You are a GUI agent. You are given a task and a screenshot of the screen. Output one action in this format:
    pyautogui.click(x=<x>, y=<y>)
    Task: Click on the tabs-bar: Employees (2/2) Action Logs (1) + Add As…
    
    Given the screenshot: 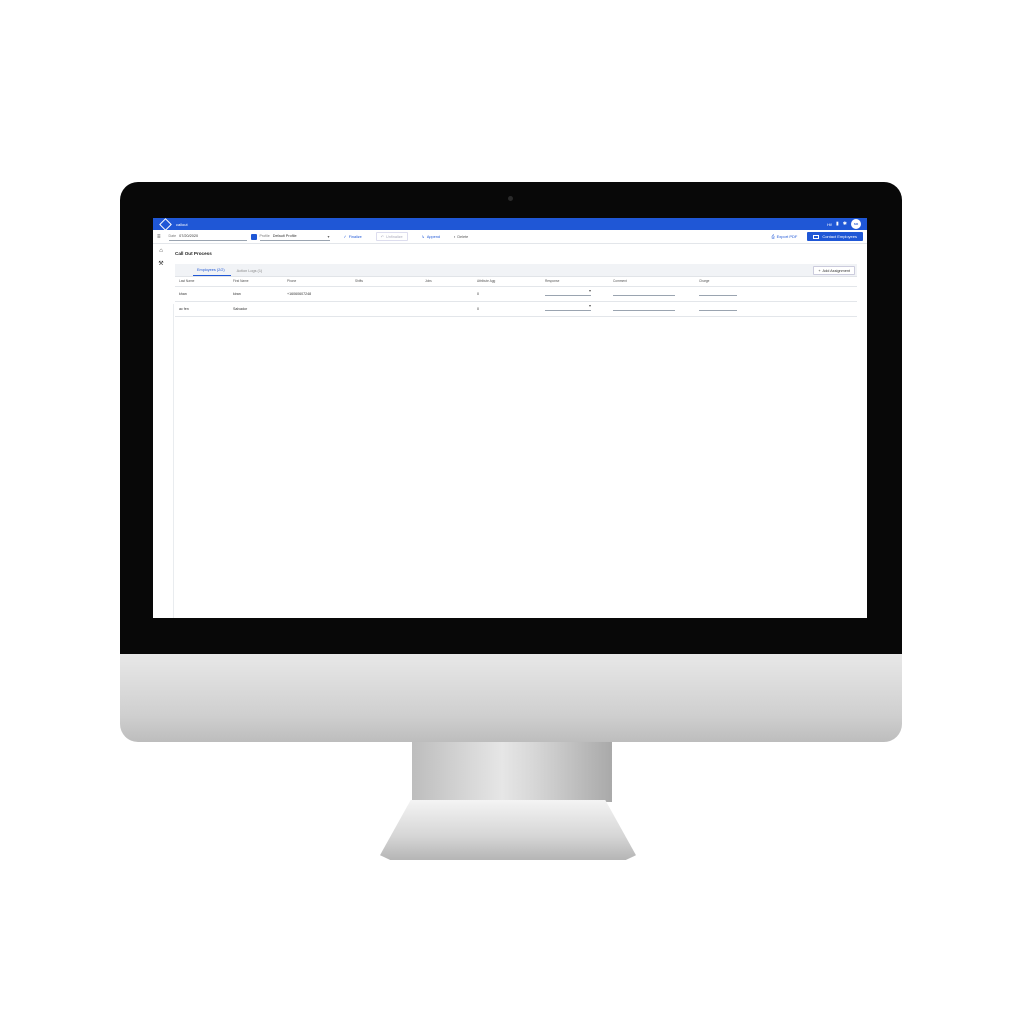 What is the action you would take?
    pyautogui.click(x=516, y=270)
    